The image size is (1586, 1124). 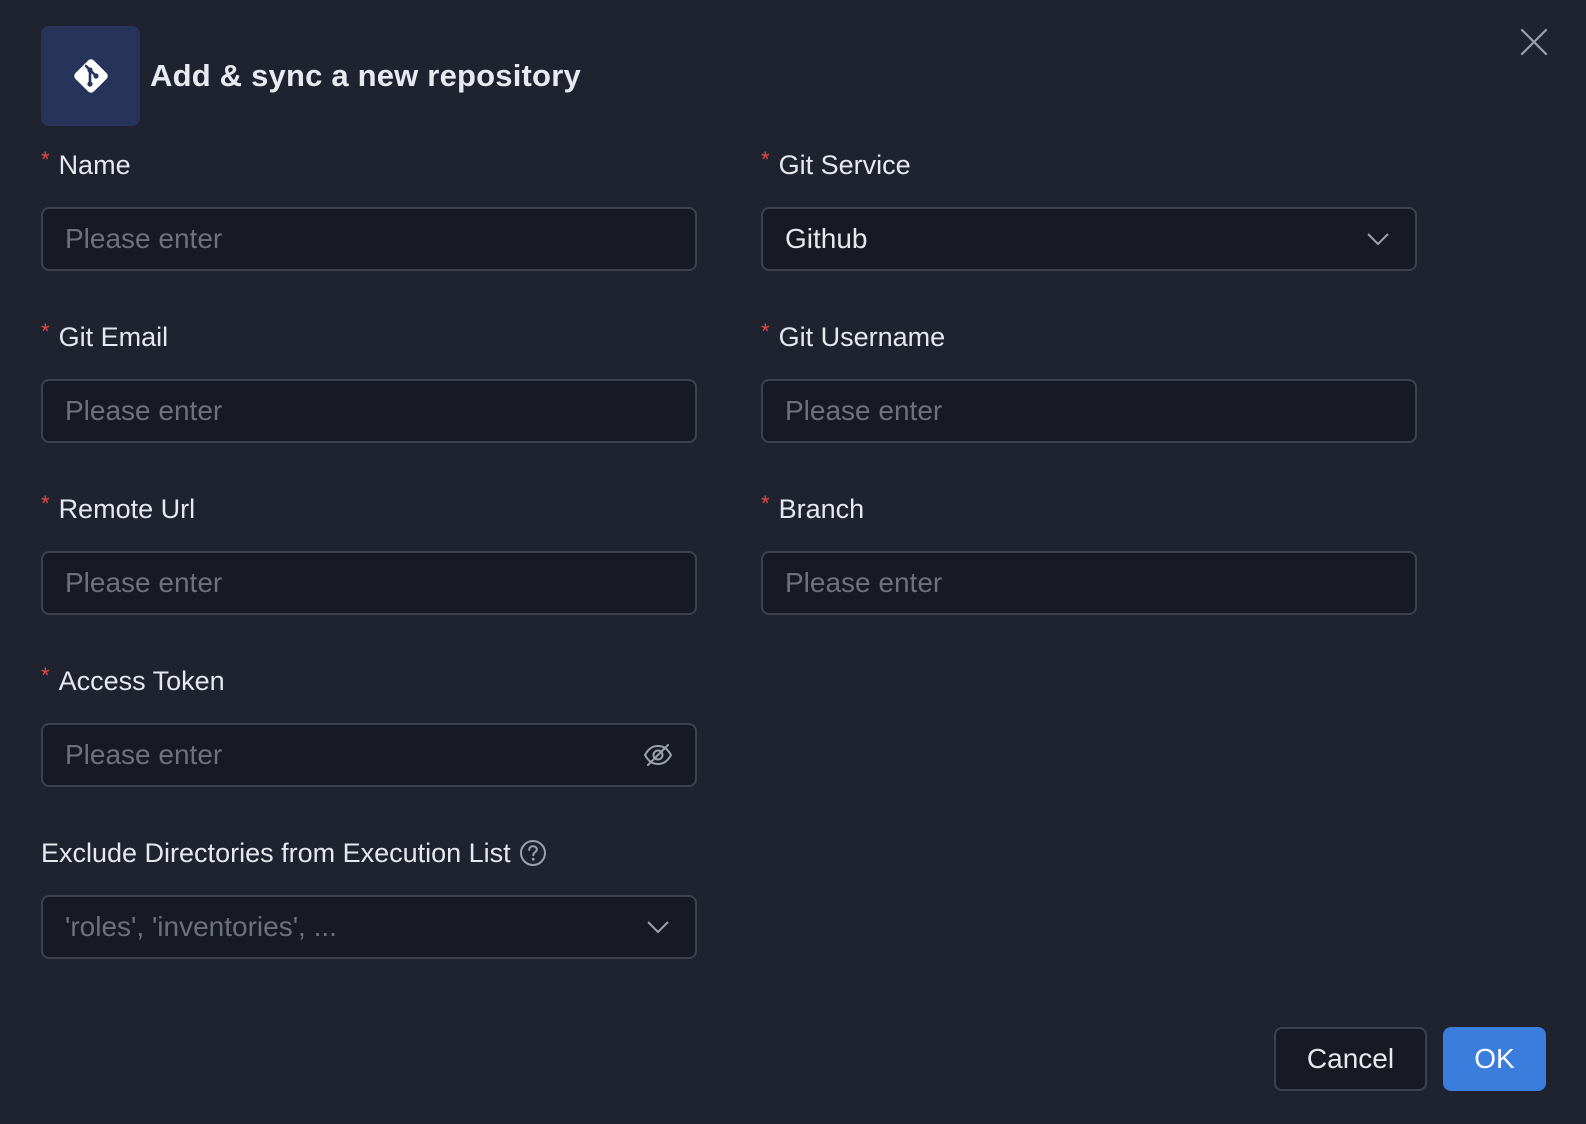 I want to click on git-username-label: * Git Username, so click(x=1089, y=337).